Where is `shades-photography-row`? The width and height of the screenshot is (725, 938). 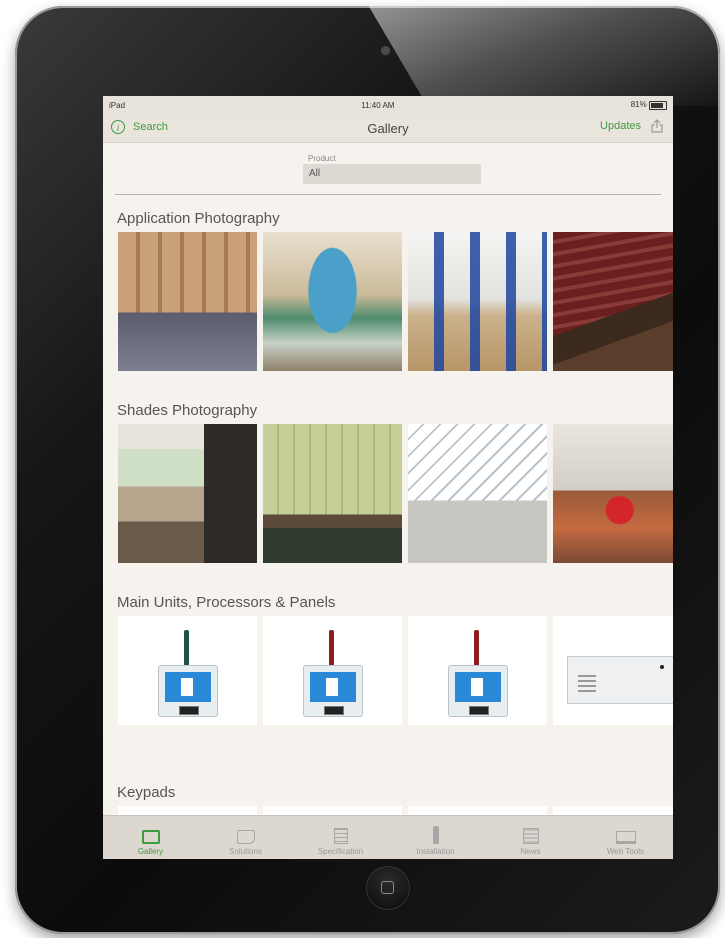
shades-photography-row is located at coordinates (395, 493).